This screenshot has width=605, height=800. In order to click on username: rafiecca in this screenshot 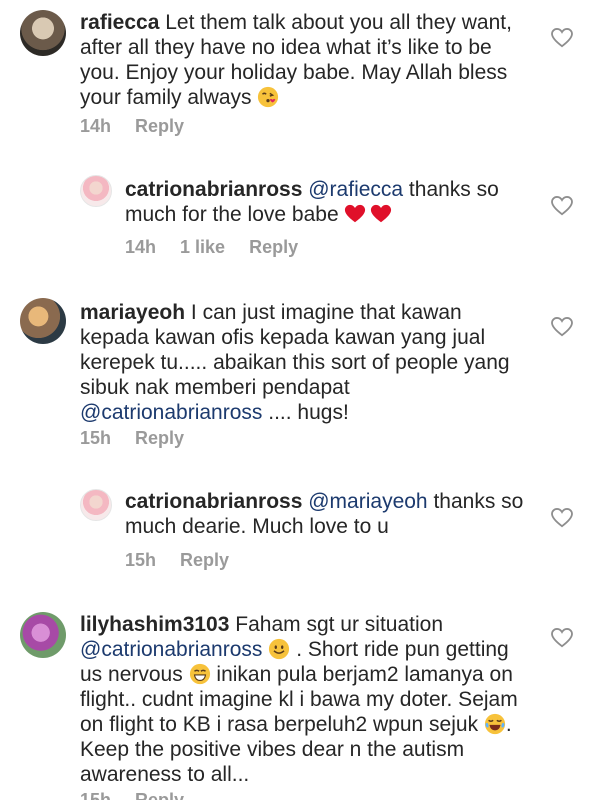, I will do `click(119, 22)`.